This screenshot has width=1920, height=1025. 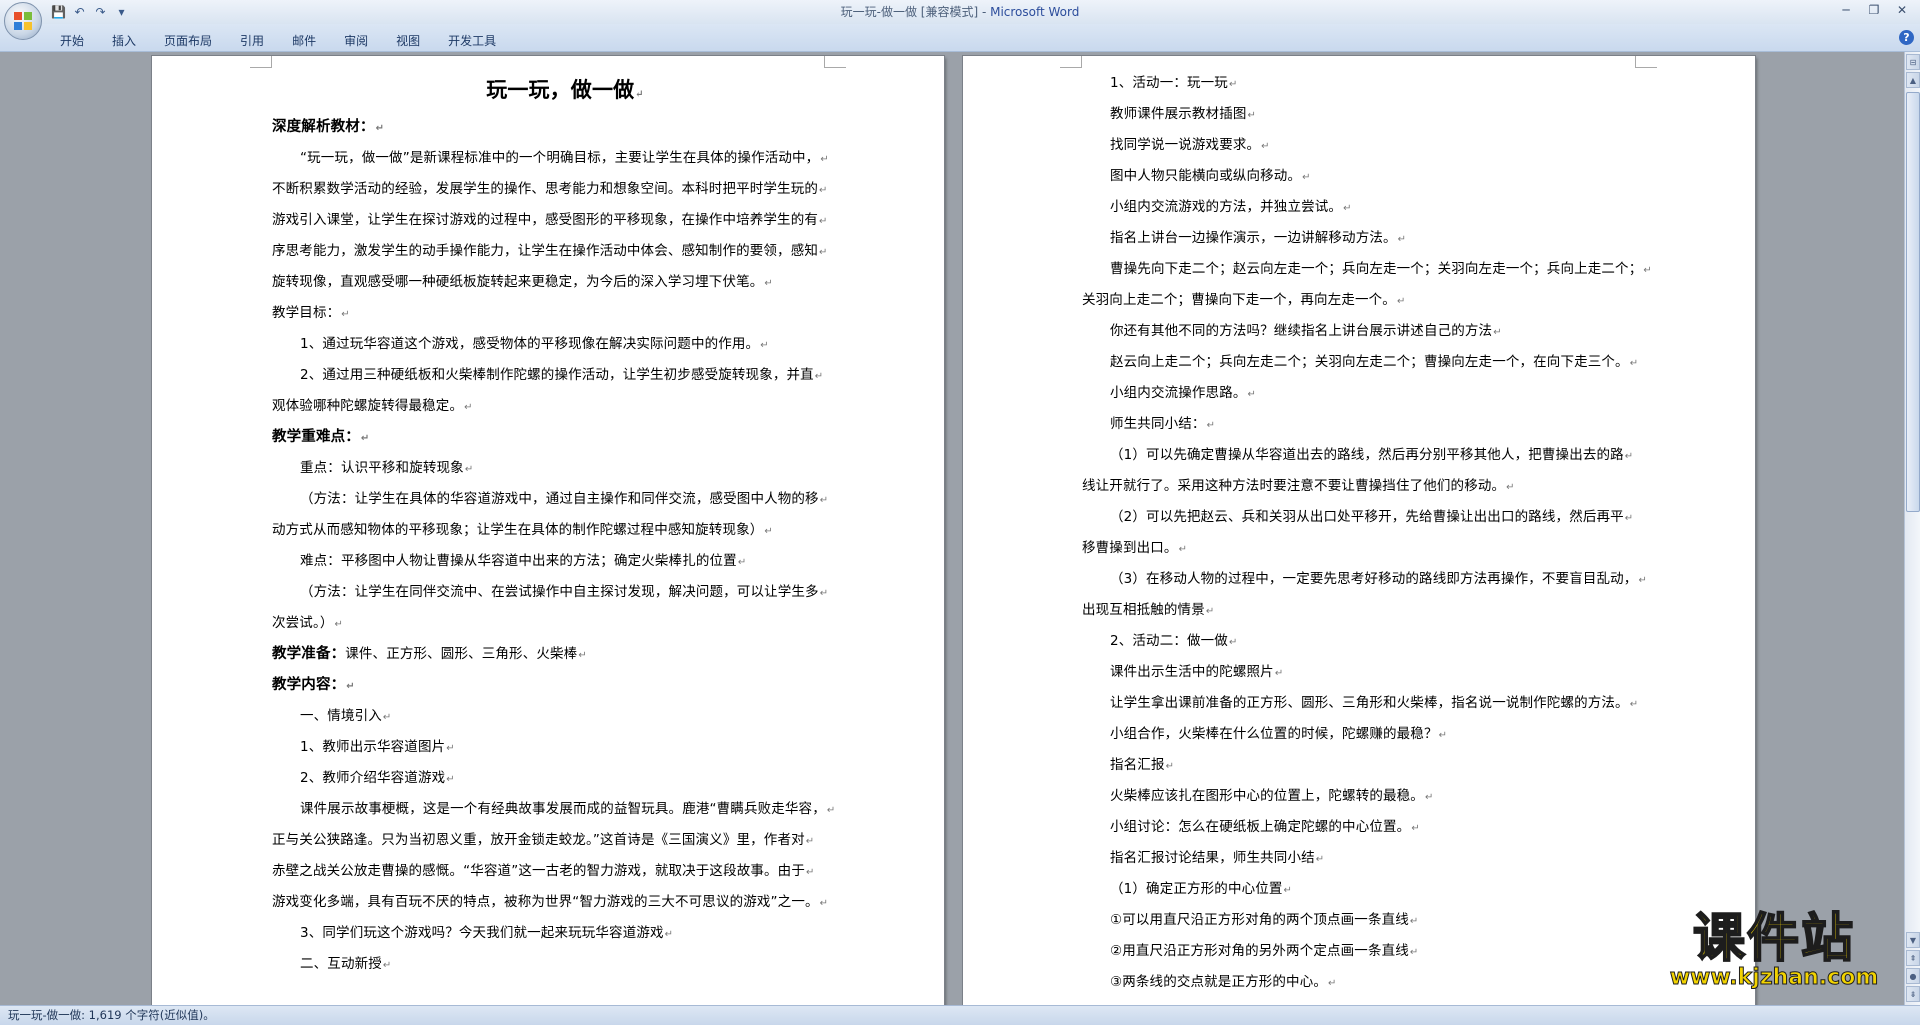 What do you see at coordinates (1259, 920) in the screenshot?
I see `paragraph-text: ①可以用直尺沿正方形对角的两个顶点画一条直线` at bounding box center [1259, 920].